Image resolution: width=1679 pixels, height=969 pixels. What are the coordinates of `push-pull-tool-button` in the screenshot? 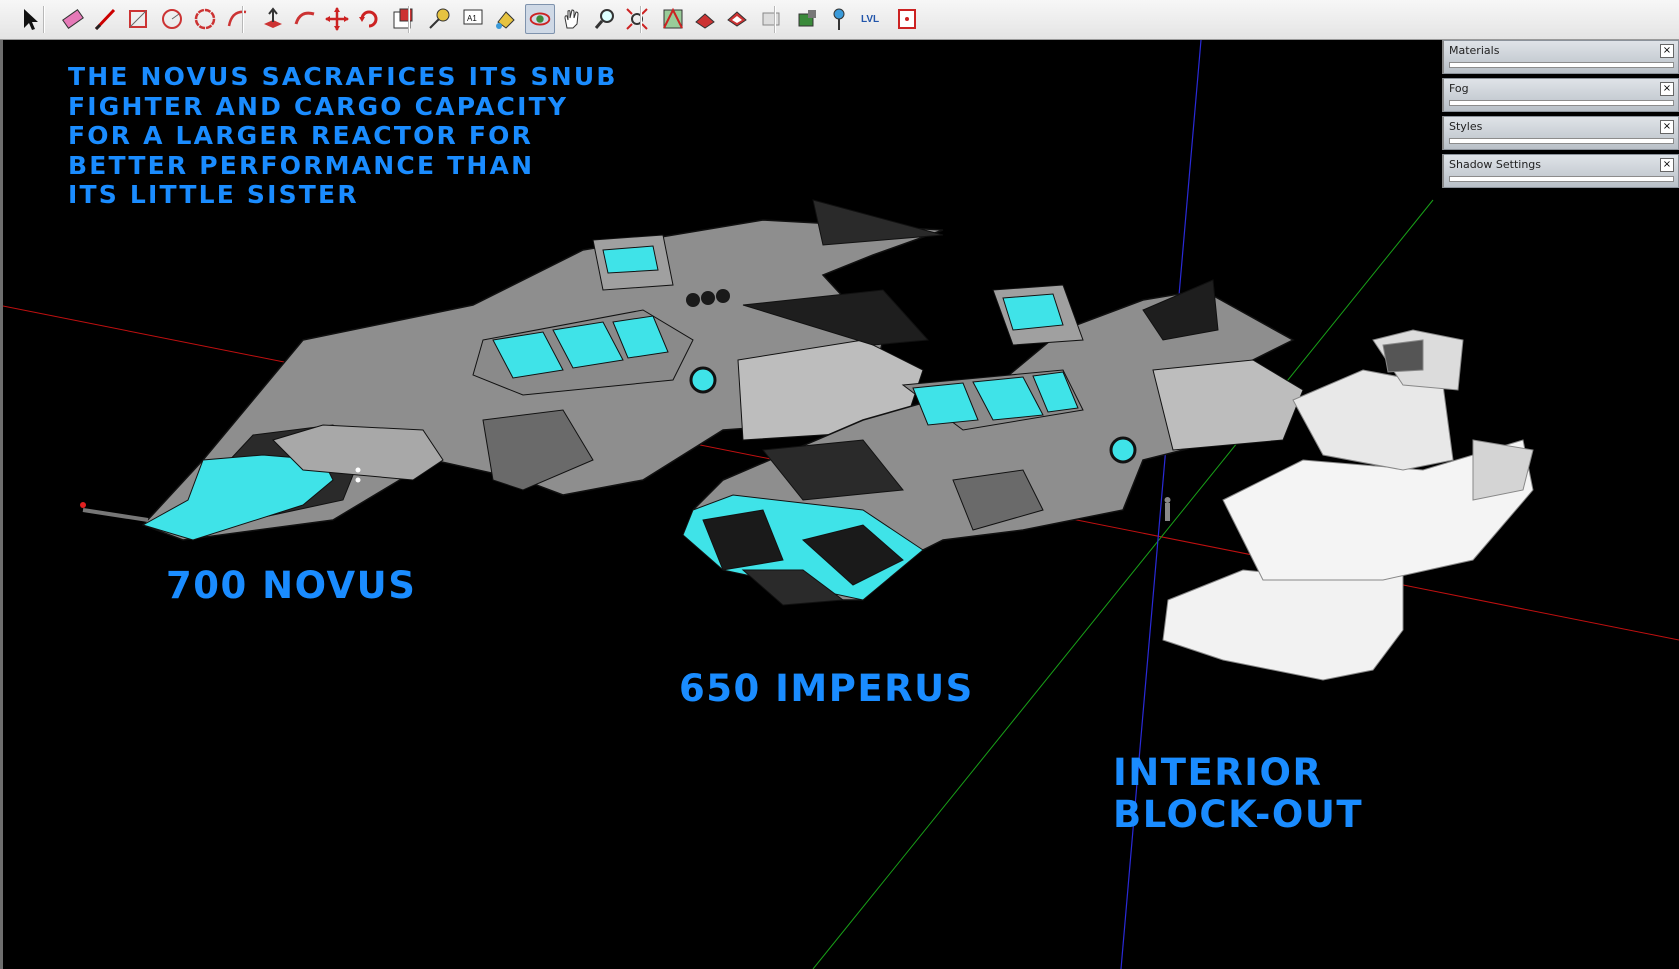 It's located at (273, 19).